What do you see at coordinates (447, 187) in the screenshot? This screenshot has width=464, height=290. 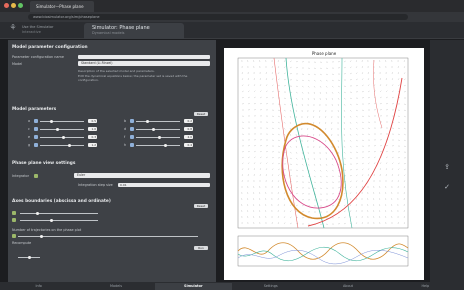 I see `check-icon: ✓` at bounding box center [447, 187].